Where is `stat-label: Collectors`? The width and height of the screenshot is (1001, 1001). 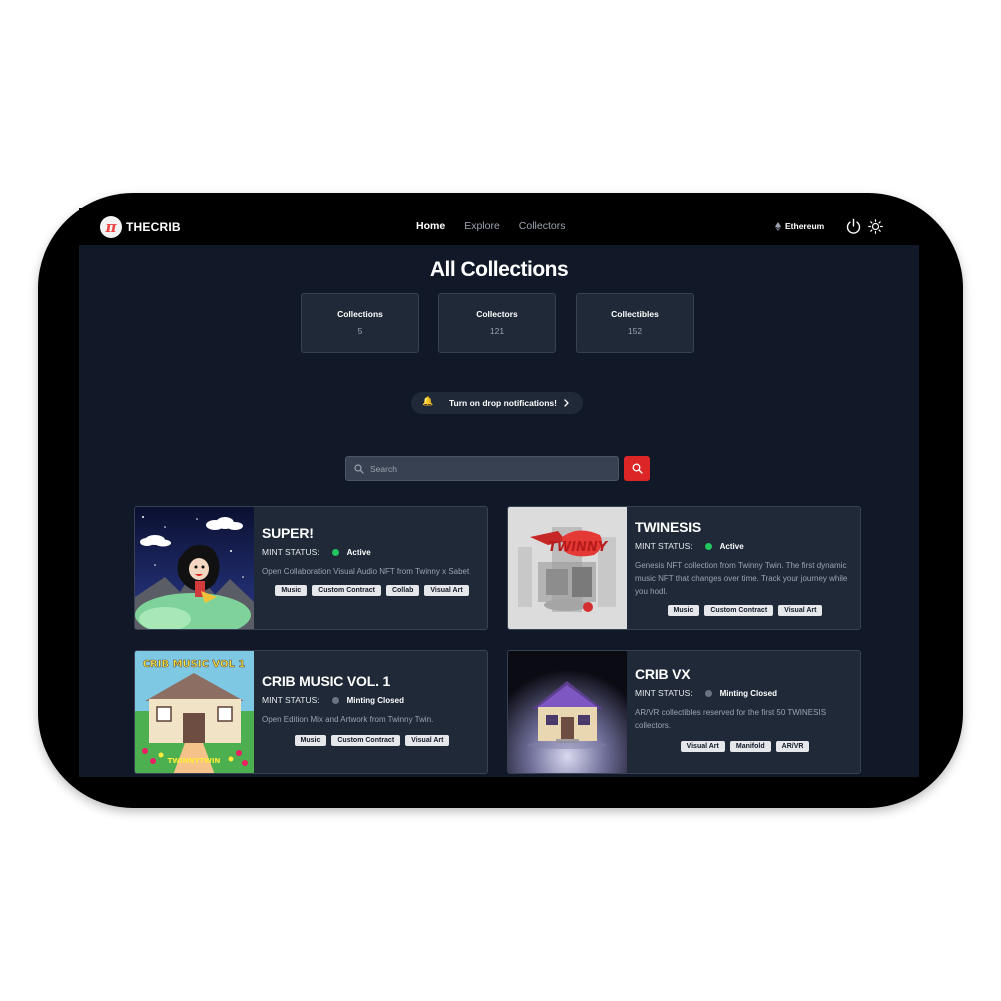
stat-label: Collectors is located at coordinates (497, 314).